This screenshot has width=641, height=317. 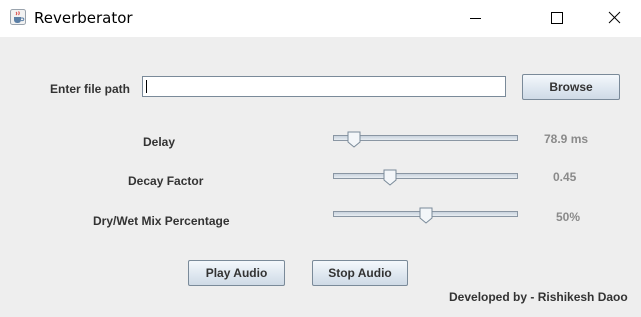 I want to click on delay-slider-thumb, so click(x=354, y=139).